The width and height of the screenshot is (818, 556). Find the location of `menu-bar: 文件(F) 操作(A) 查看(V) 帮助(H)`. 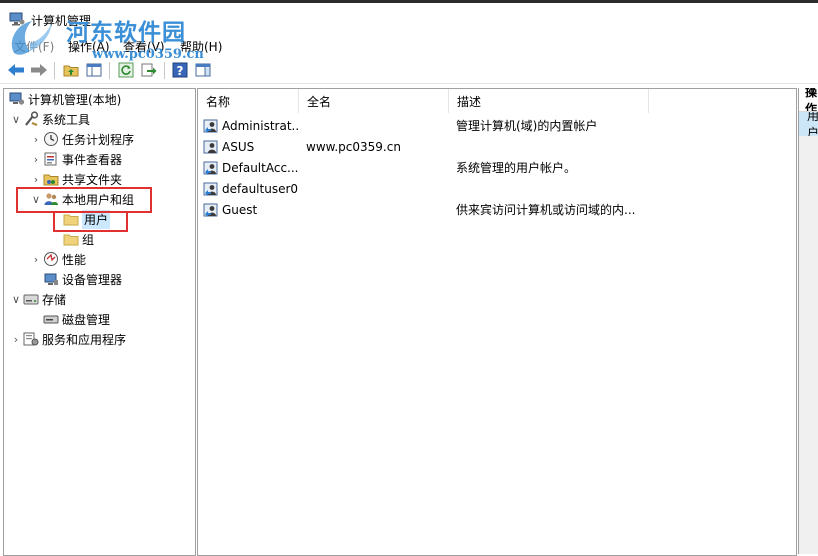

menu-bar: 文件(F) 操作(A) 查看(V) 帮助(H) is located at coordinates (409, 46).